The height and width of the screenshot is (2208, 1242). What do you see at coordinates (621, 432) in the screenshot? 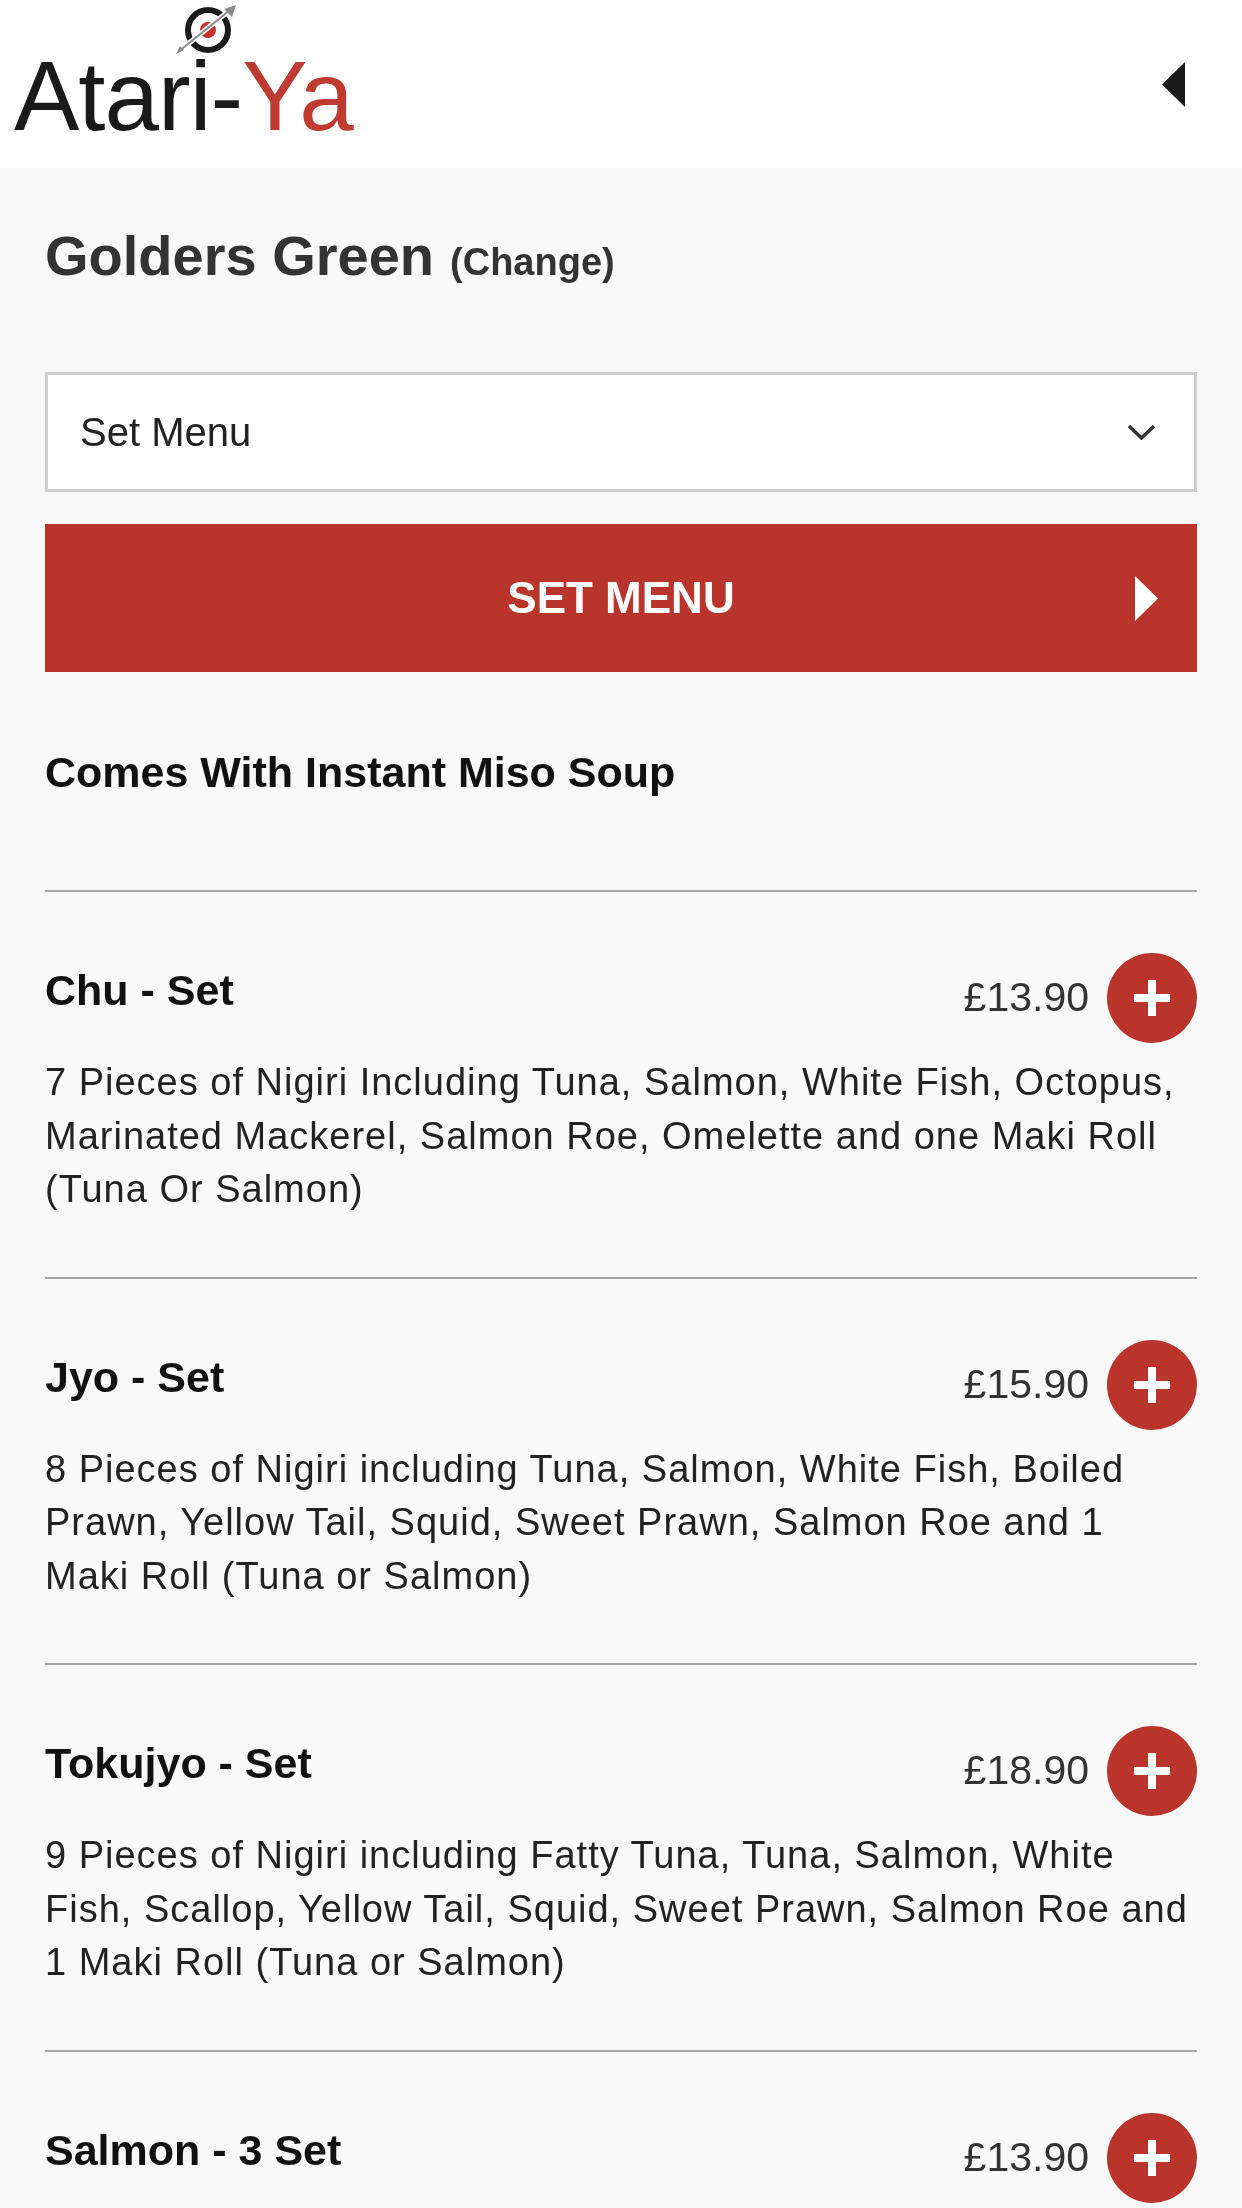
I see `category-dropdown: Set Menu` at bounding box center [621, 432].